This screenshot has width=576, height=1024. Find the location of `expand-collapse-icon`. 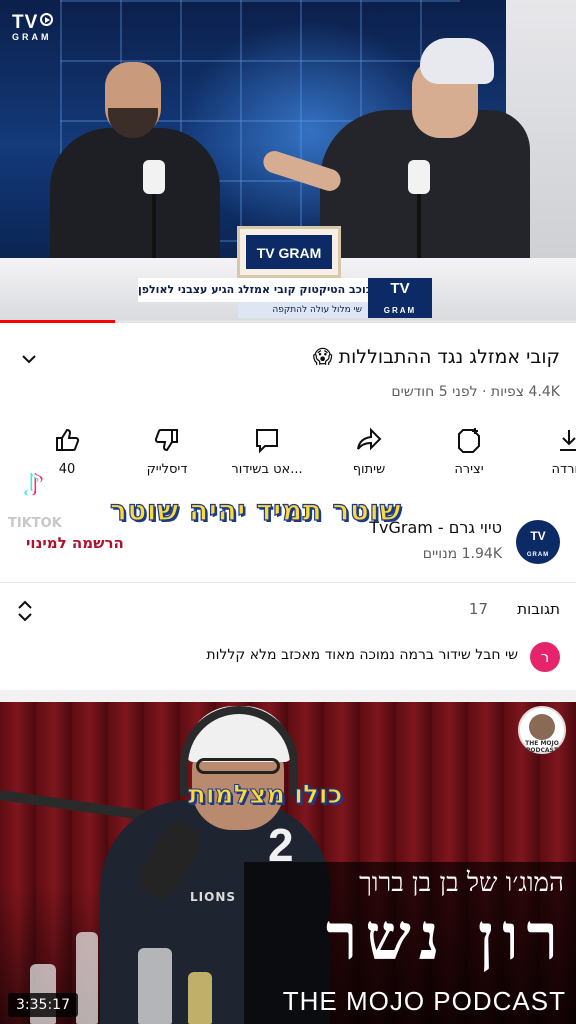

expand-collapse-icon is located at coordinates (25, 611).